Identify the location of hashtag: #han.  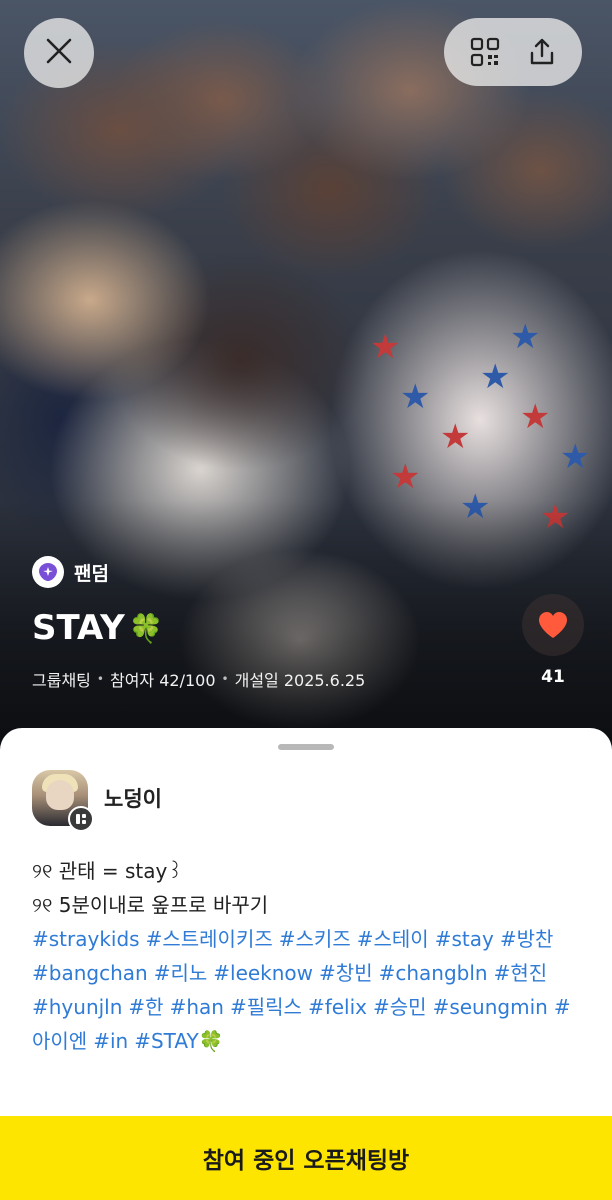
(197, 1007).